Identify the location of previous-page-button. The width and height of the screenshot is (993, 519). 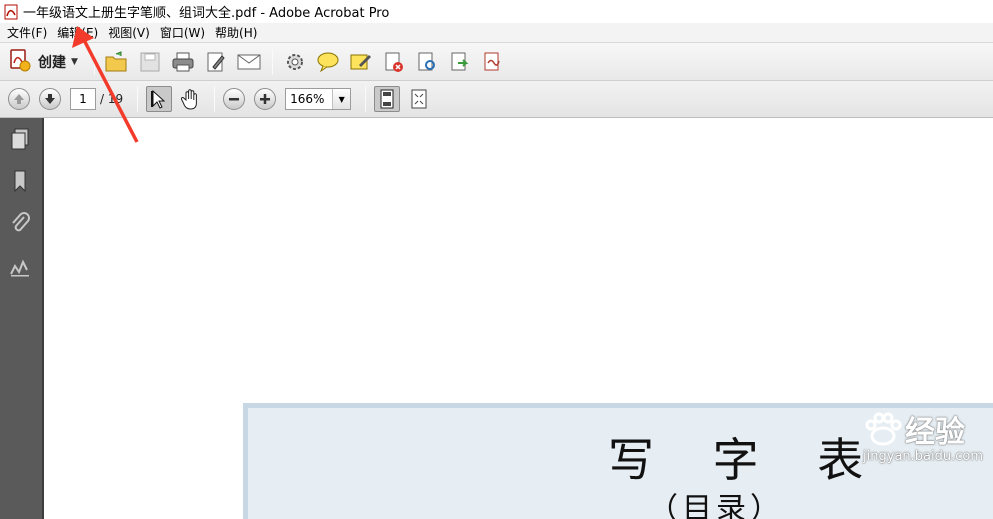
(19, 99).